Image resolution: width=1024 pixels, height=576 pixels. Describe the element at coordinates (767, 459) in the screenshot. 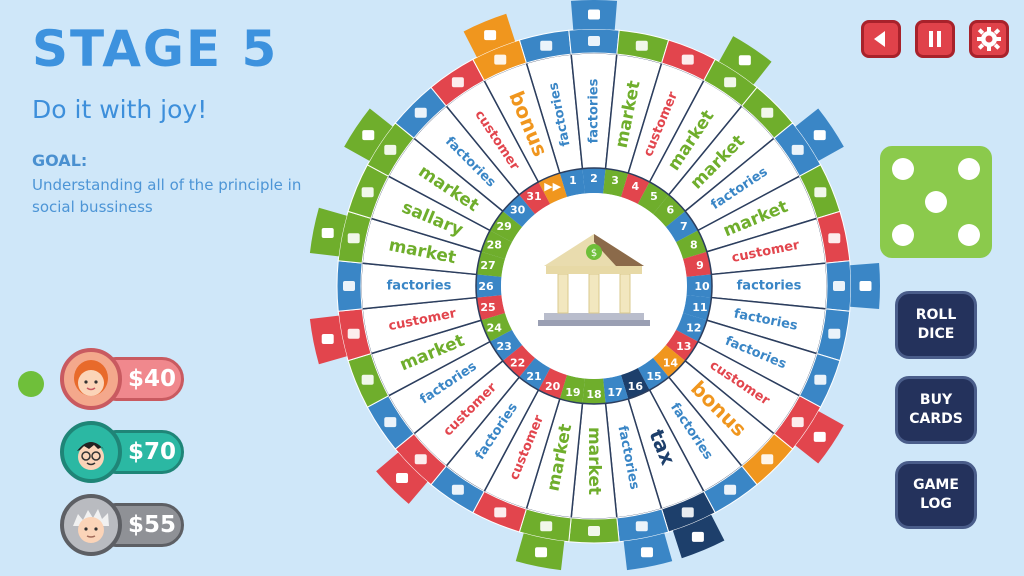

I see `space-bonus-icon` at that location.